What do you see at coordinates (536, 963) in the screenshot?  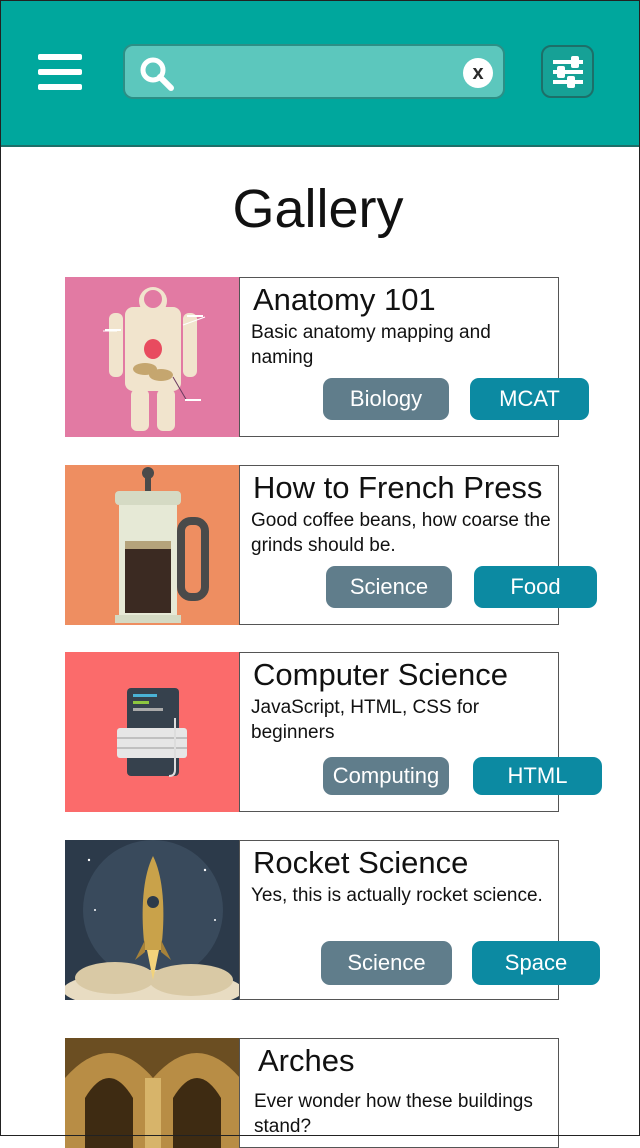 I see `tag-space: Space` at bounding box center [536, 963].